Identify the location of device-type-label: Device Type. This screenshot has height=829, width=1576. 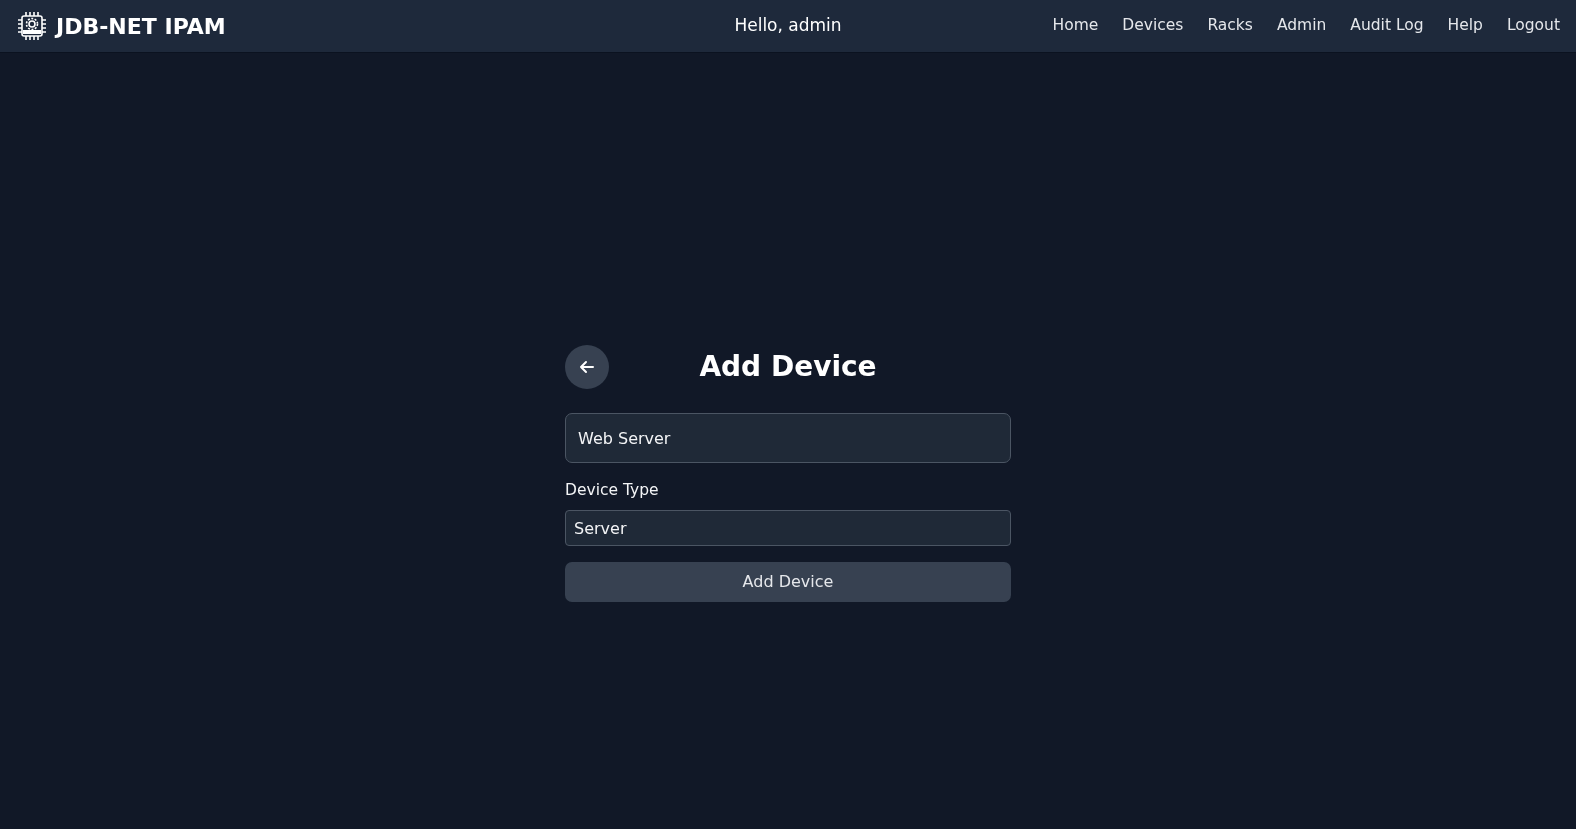
(612, 490).